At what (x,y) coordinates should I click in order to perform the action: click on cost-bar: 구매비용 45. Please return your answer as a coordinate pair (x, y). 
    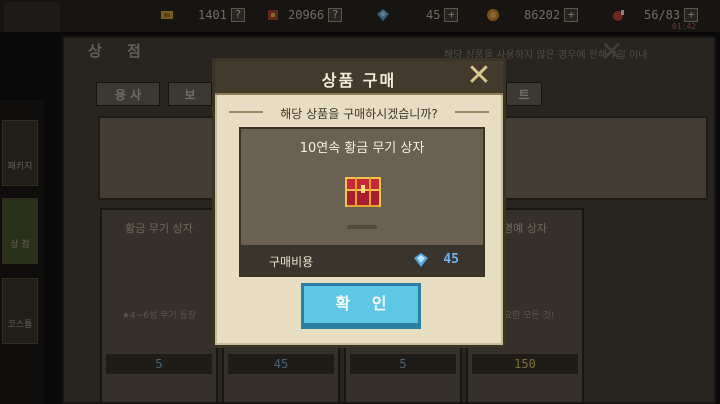
    Looking at the image, I should click on (362, 260).